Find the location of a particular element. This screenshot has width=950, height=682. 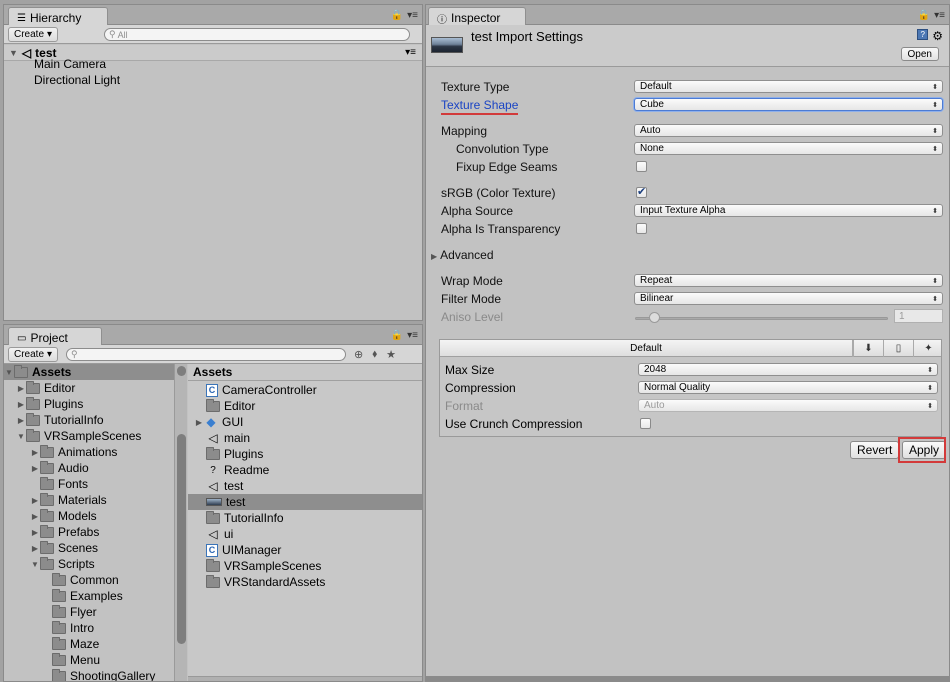

tree-item-fonts: Fonts is located at coordinates (89, 484).